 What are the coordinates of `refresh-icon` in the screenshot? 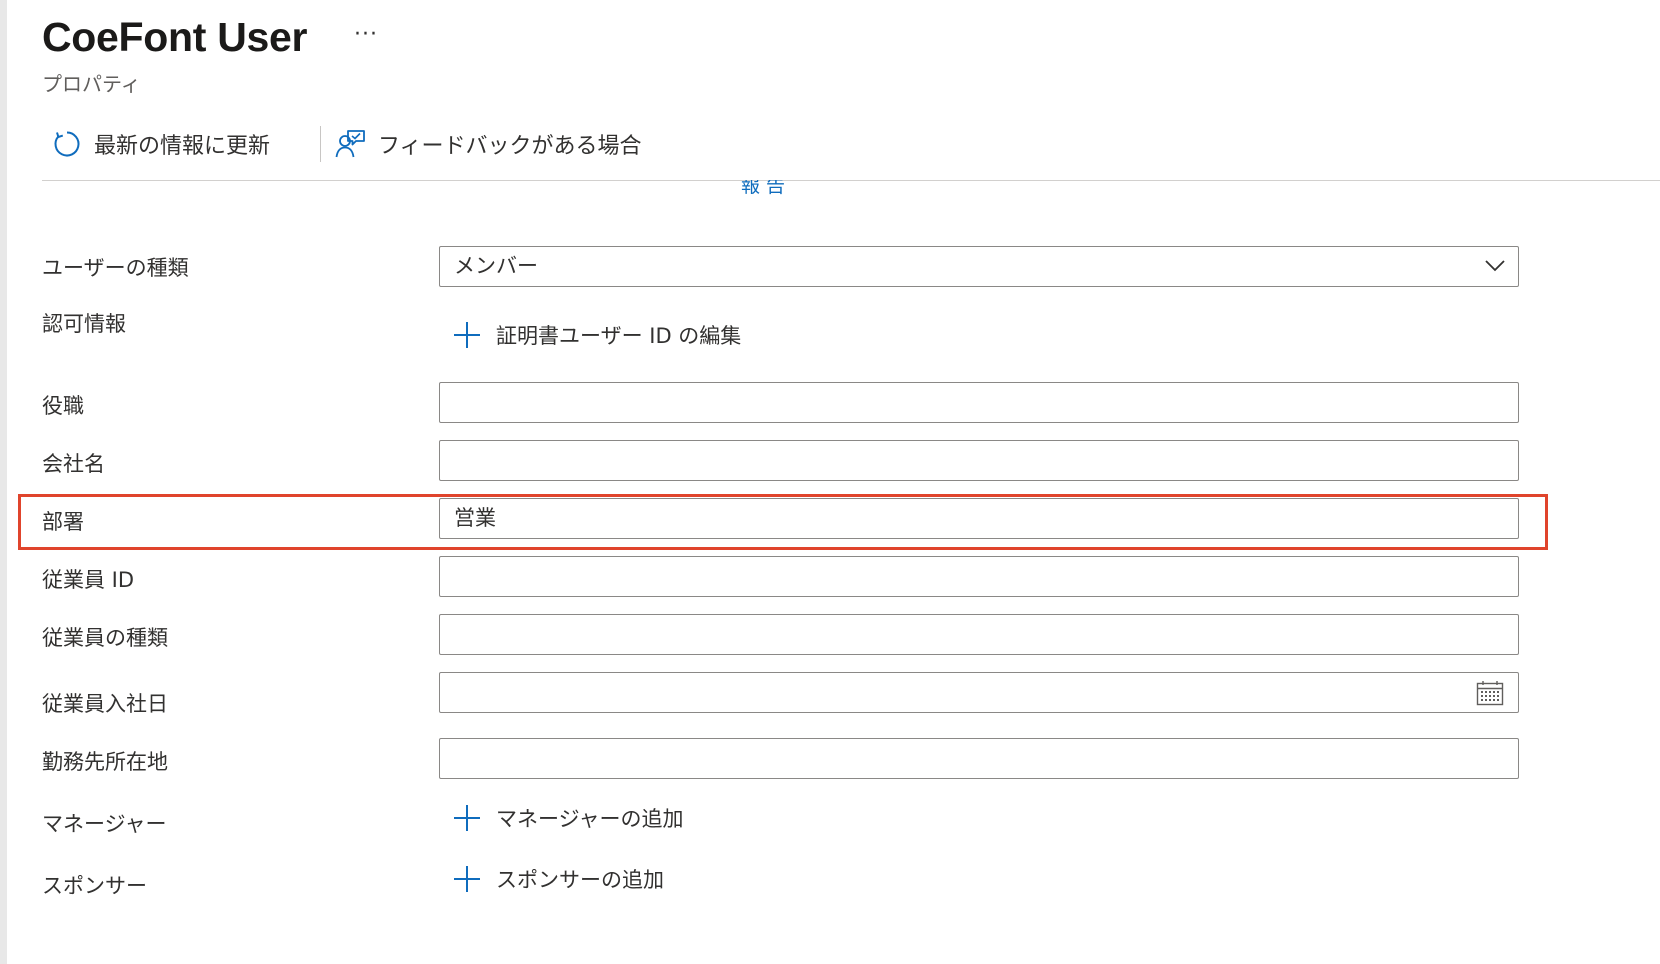 It's located at (67, 144).